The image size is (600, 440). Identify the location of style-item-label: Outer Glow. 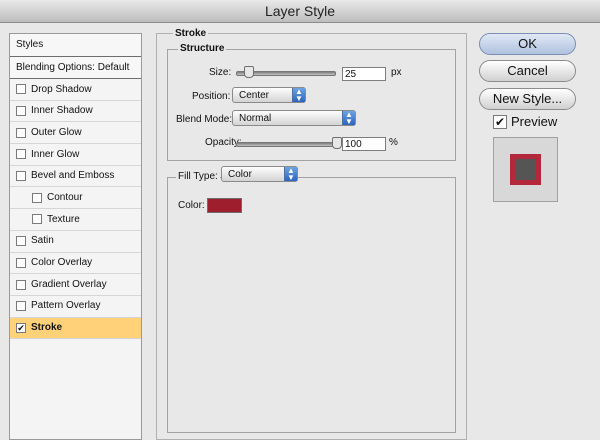
(56, 132).